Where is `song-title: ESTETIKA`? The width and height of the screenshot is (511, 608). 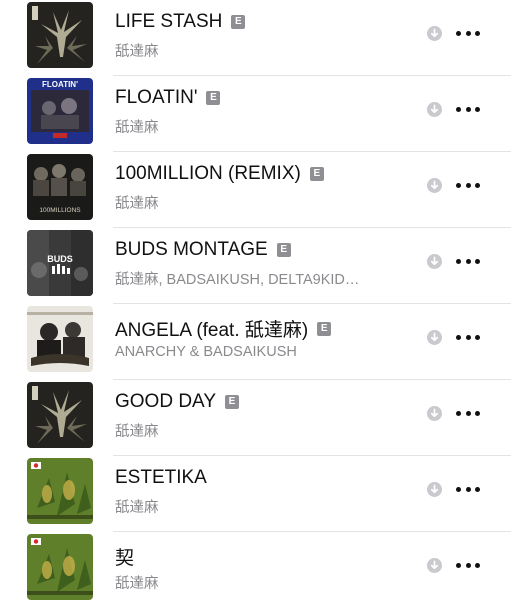
song-title: ESTETIKA is located at coordinates (161, 478).